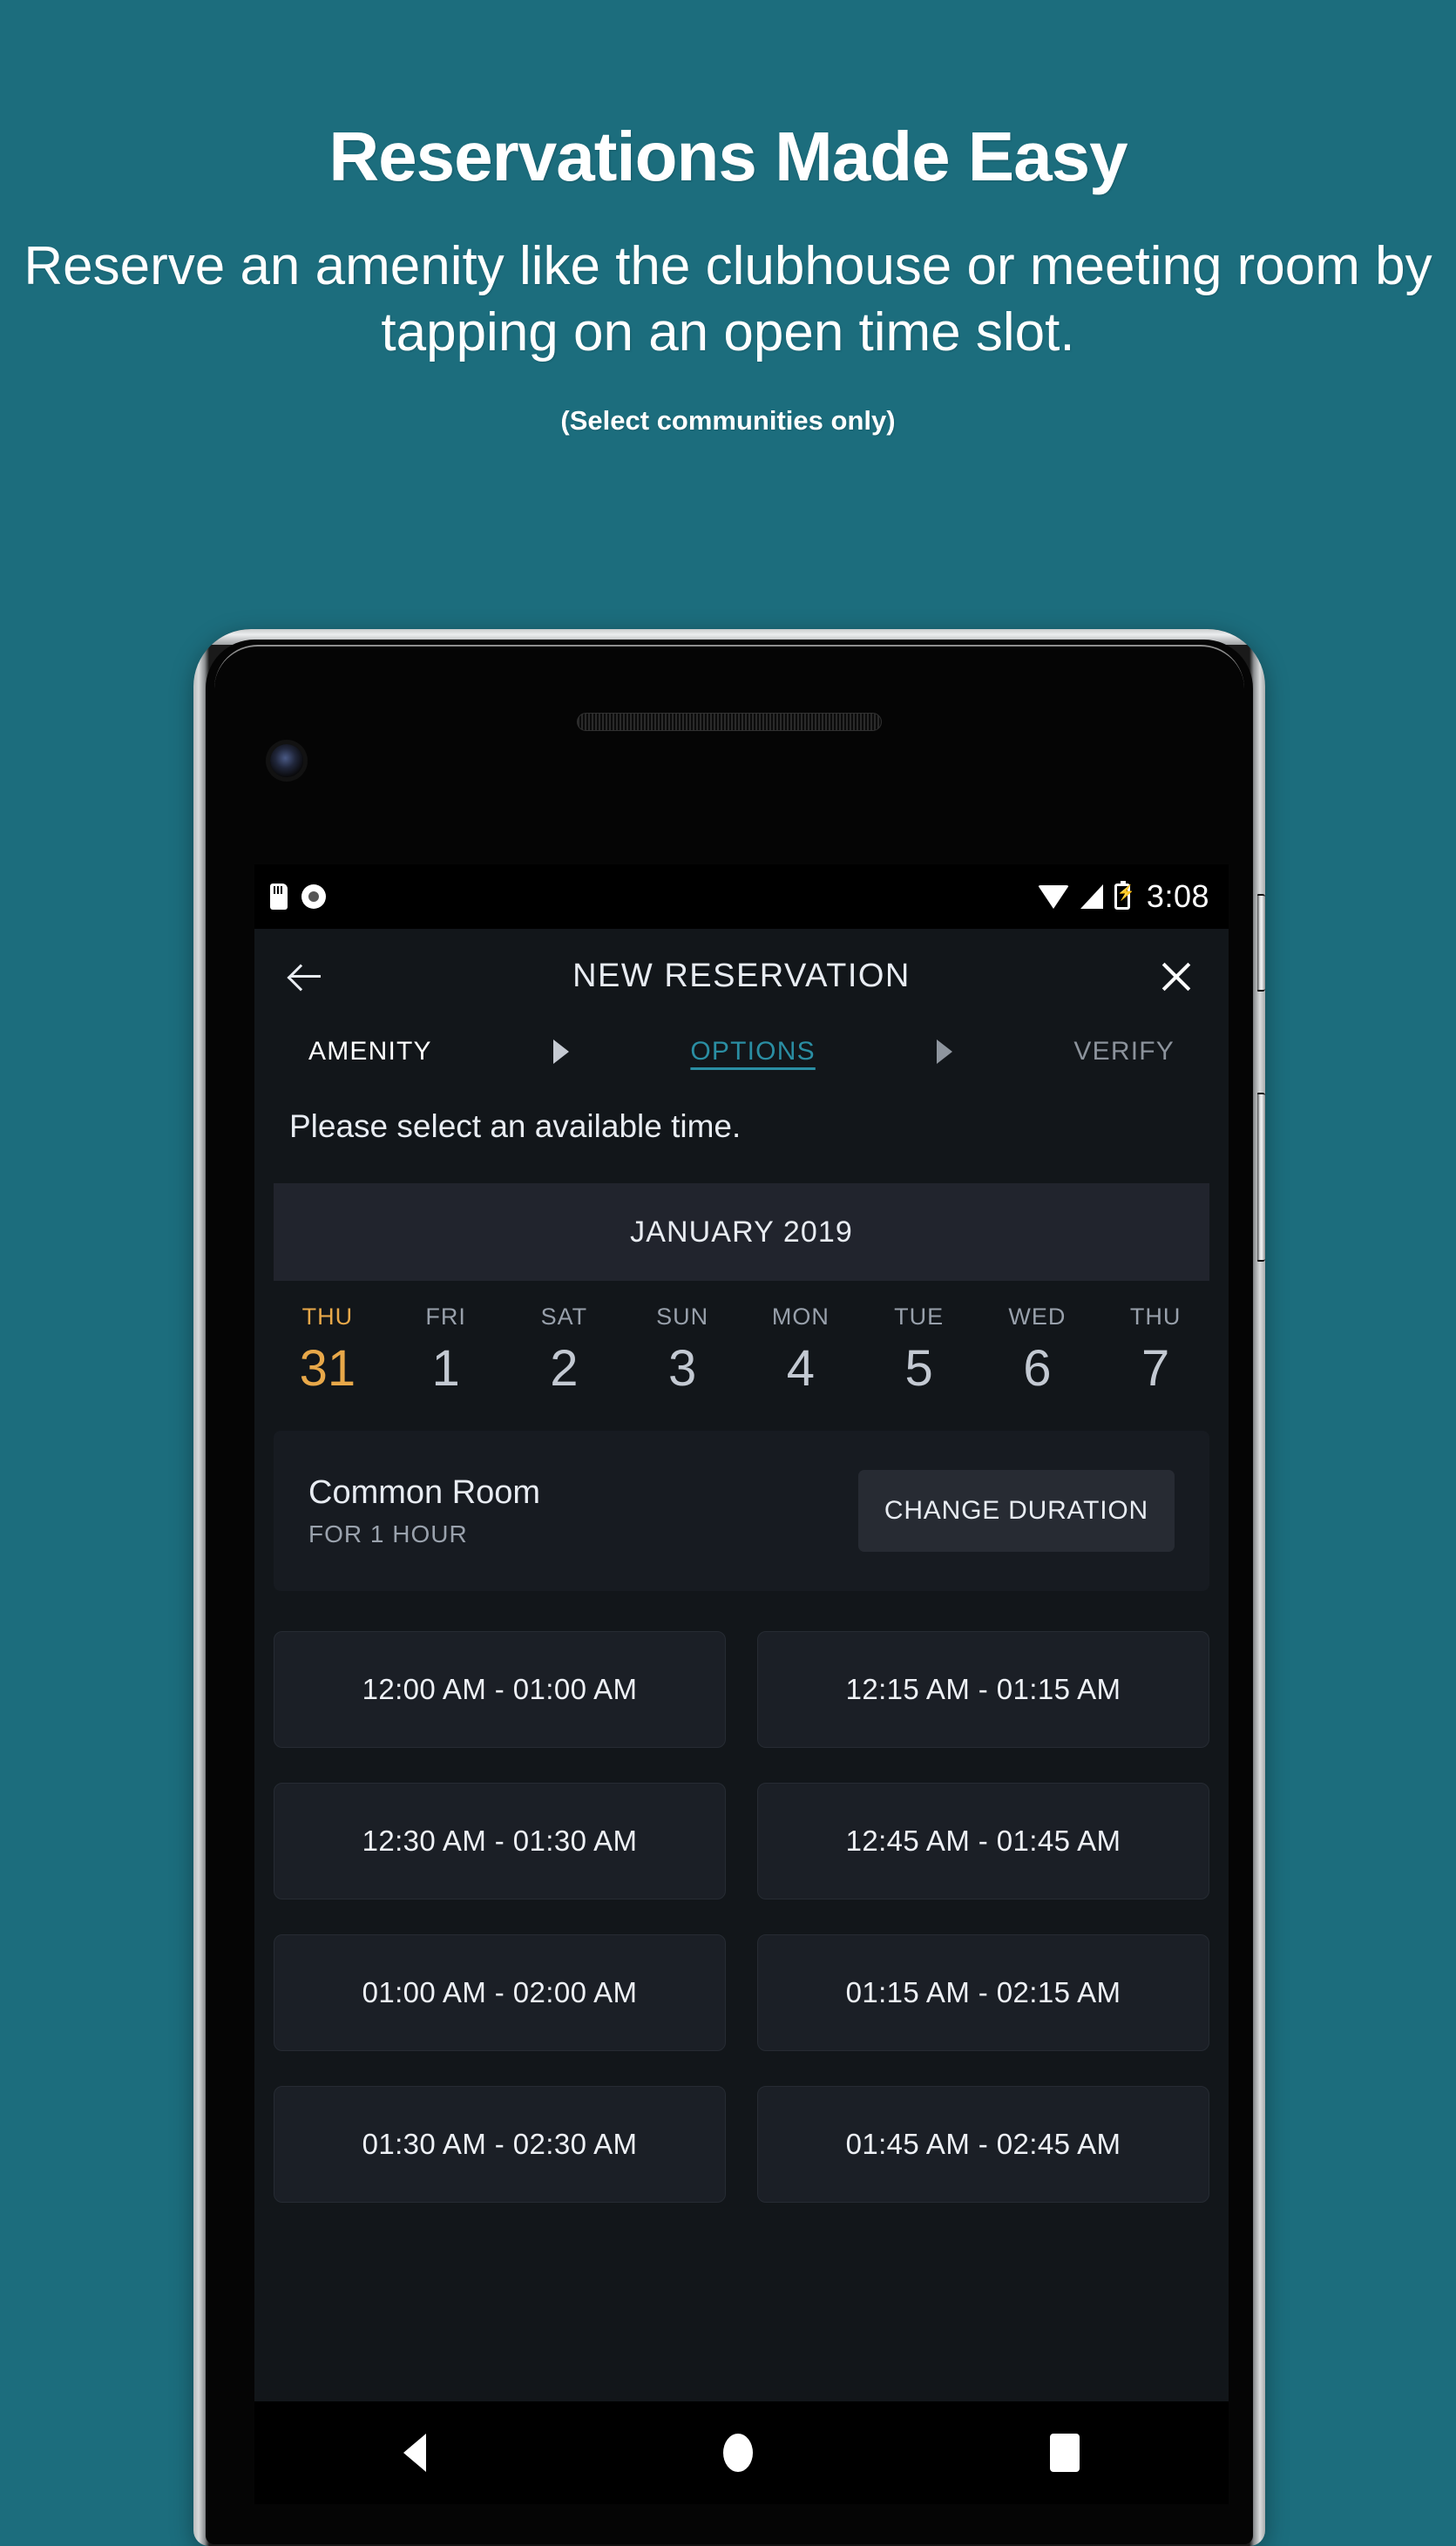 The image size is (1456, 2546). I want to click on promo-note: (Select communities only), so click(728, 421).